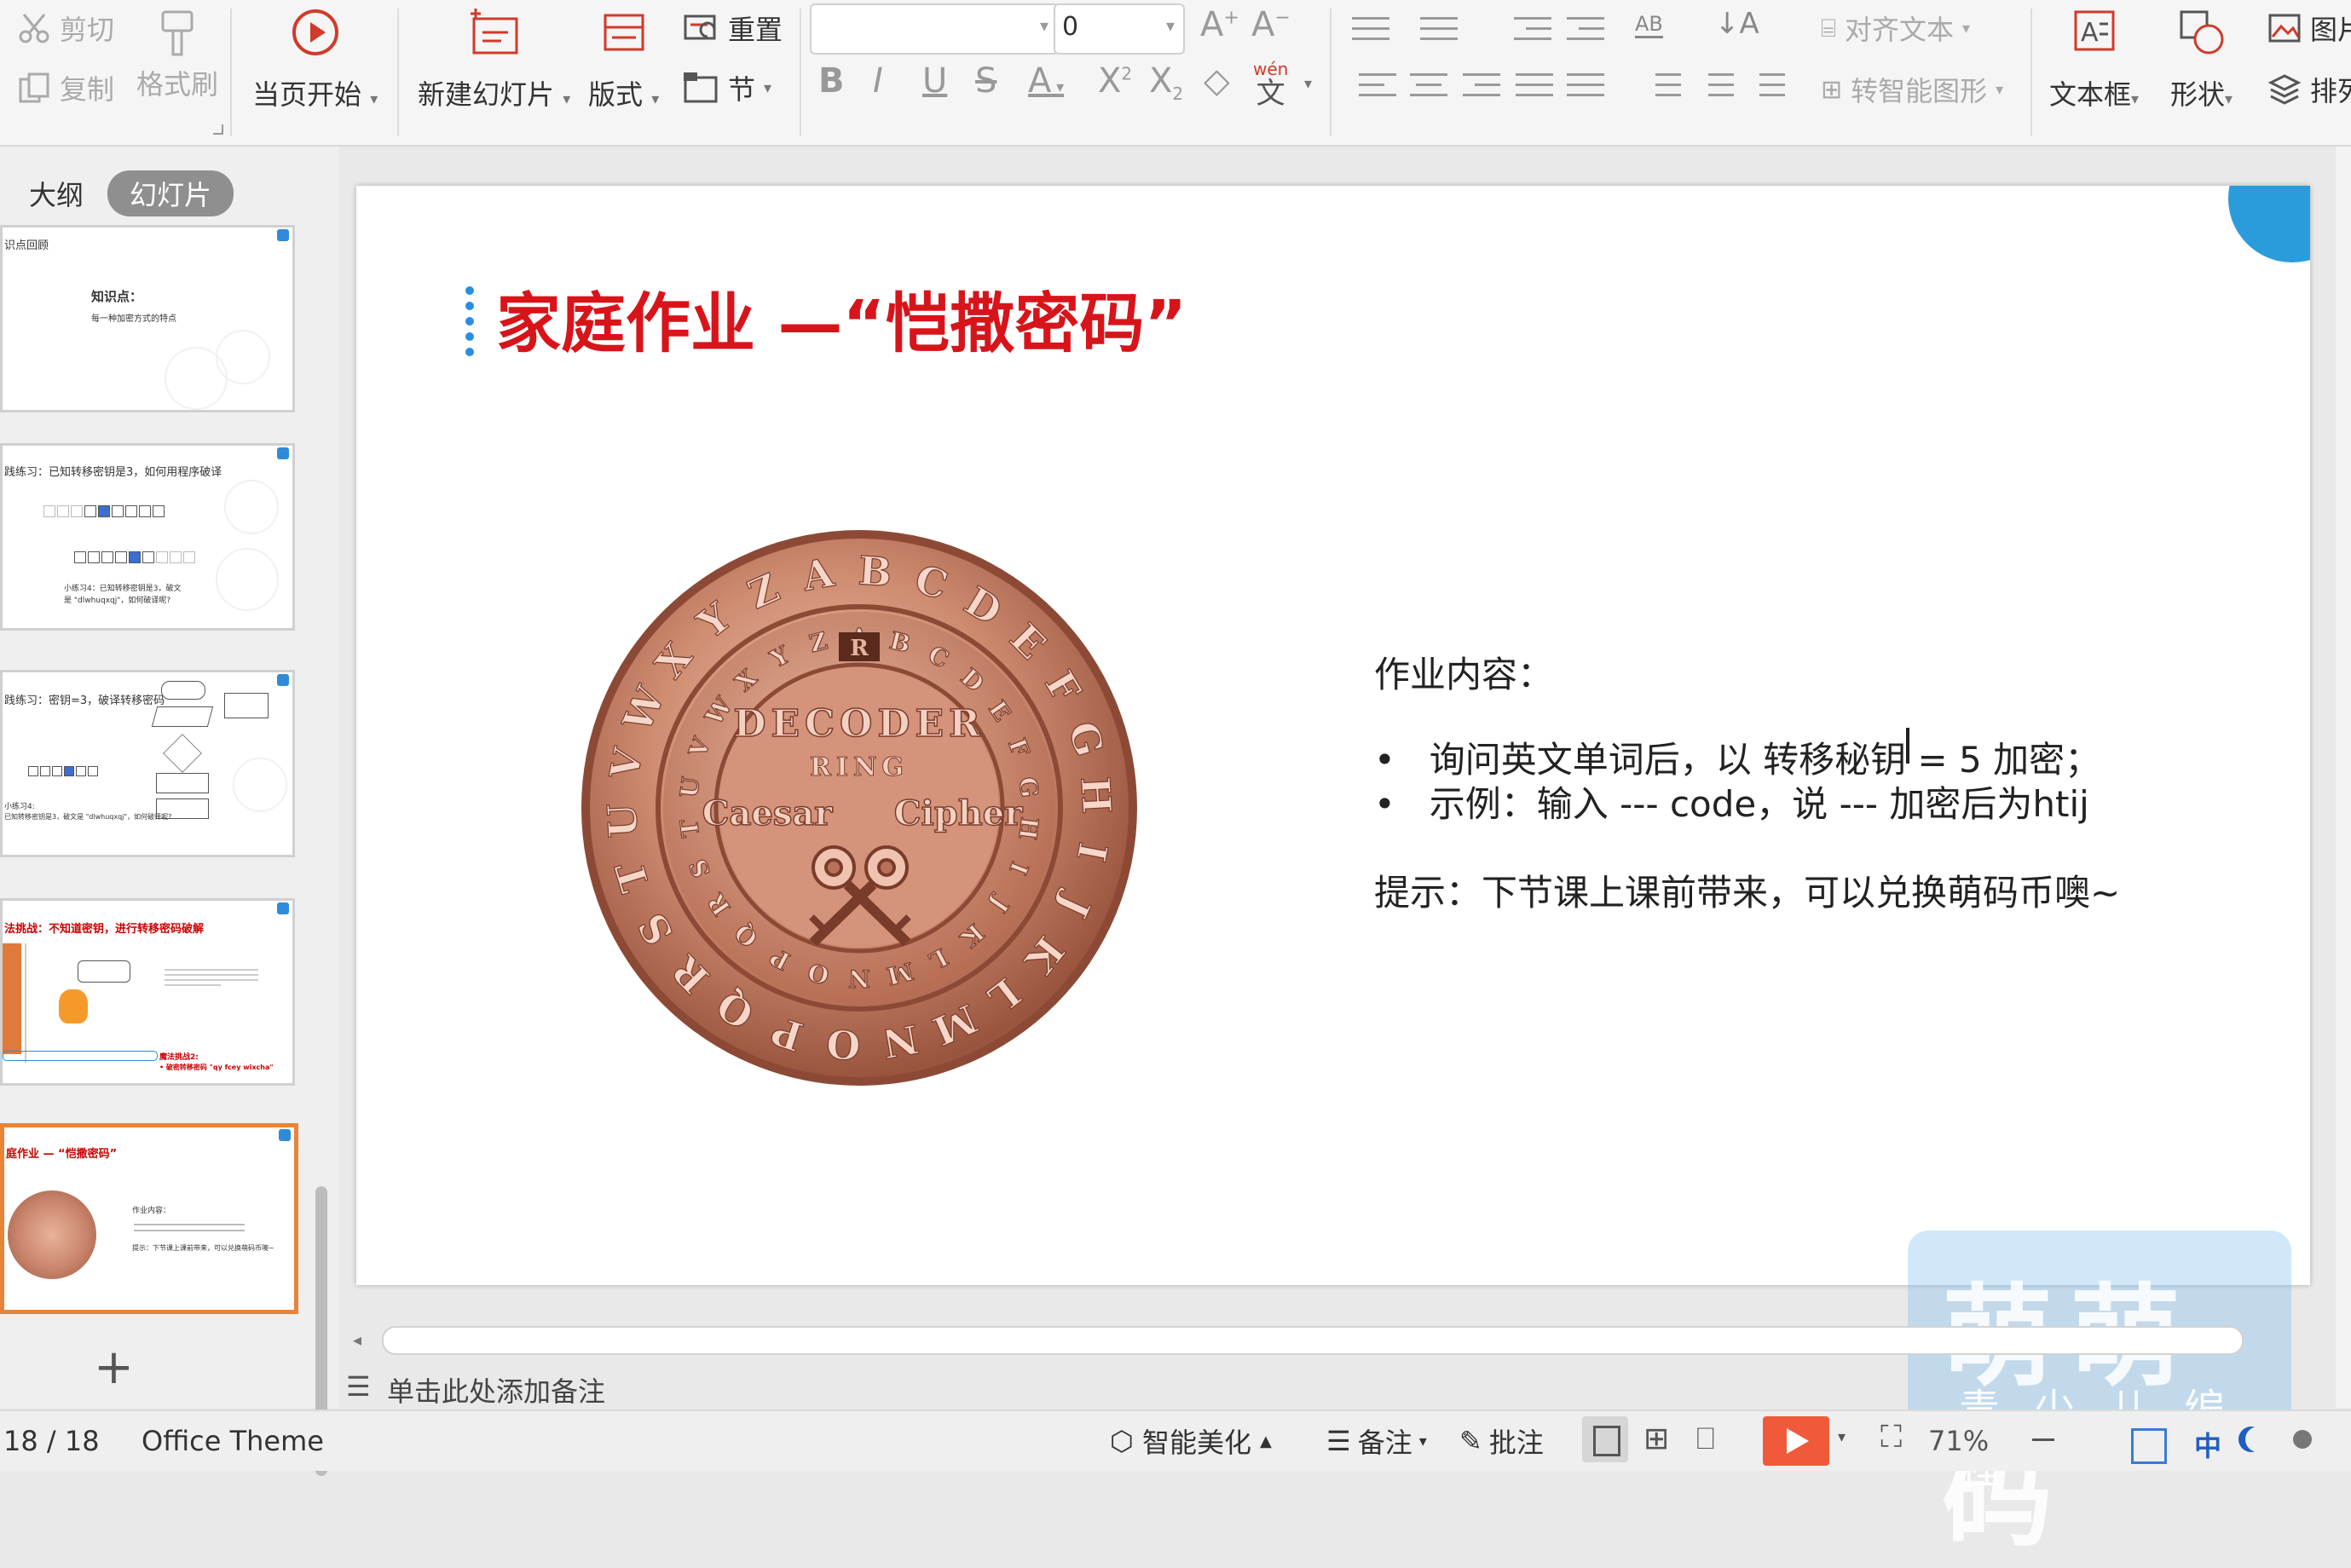 This screenshot has width=2351, height=1568. I want to click on sort-icon: ↓A, so click(1737, 24).